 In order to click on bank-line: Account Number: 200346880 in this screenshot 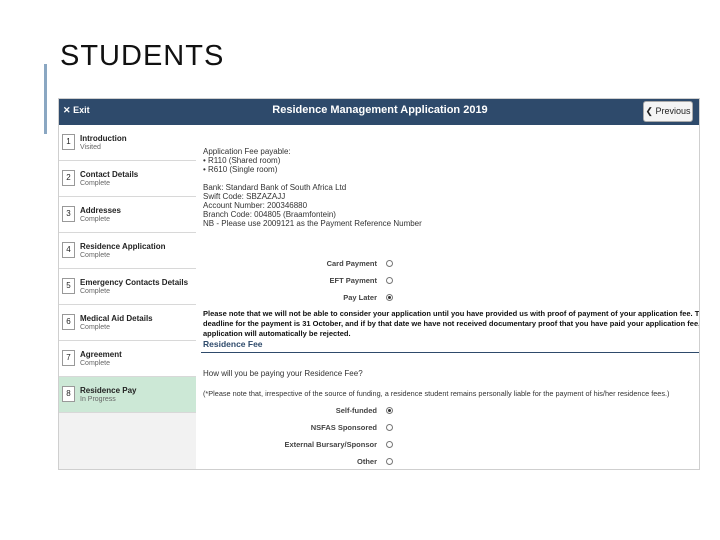, I will do `click(255, 205)`.